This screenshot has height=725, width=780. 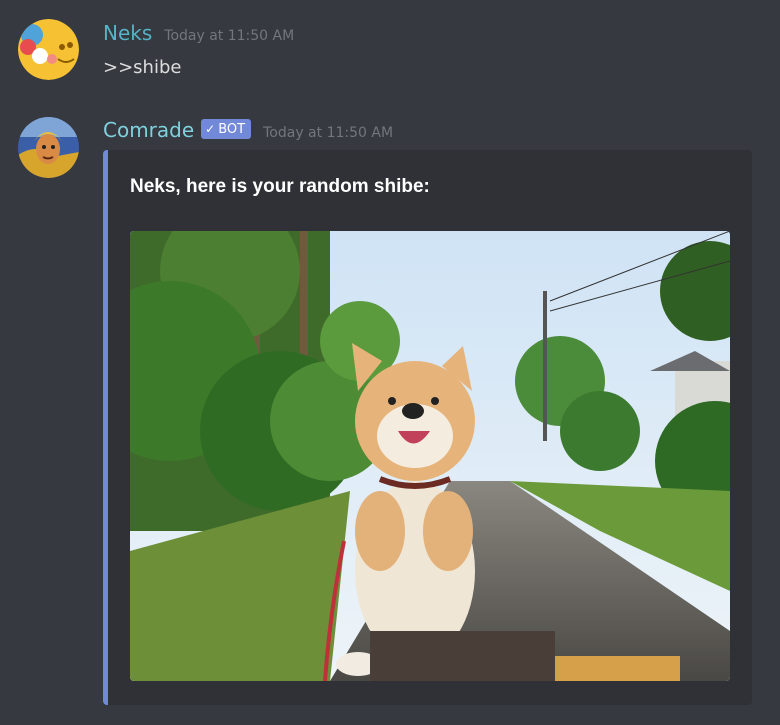 I want to click on bot-tag: ✓ BOT, so click(x=226, y=129).